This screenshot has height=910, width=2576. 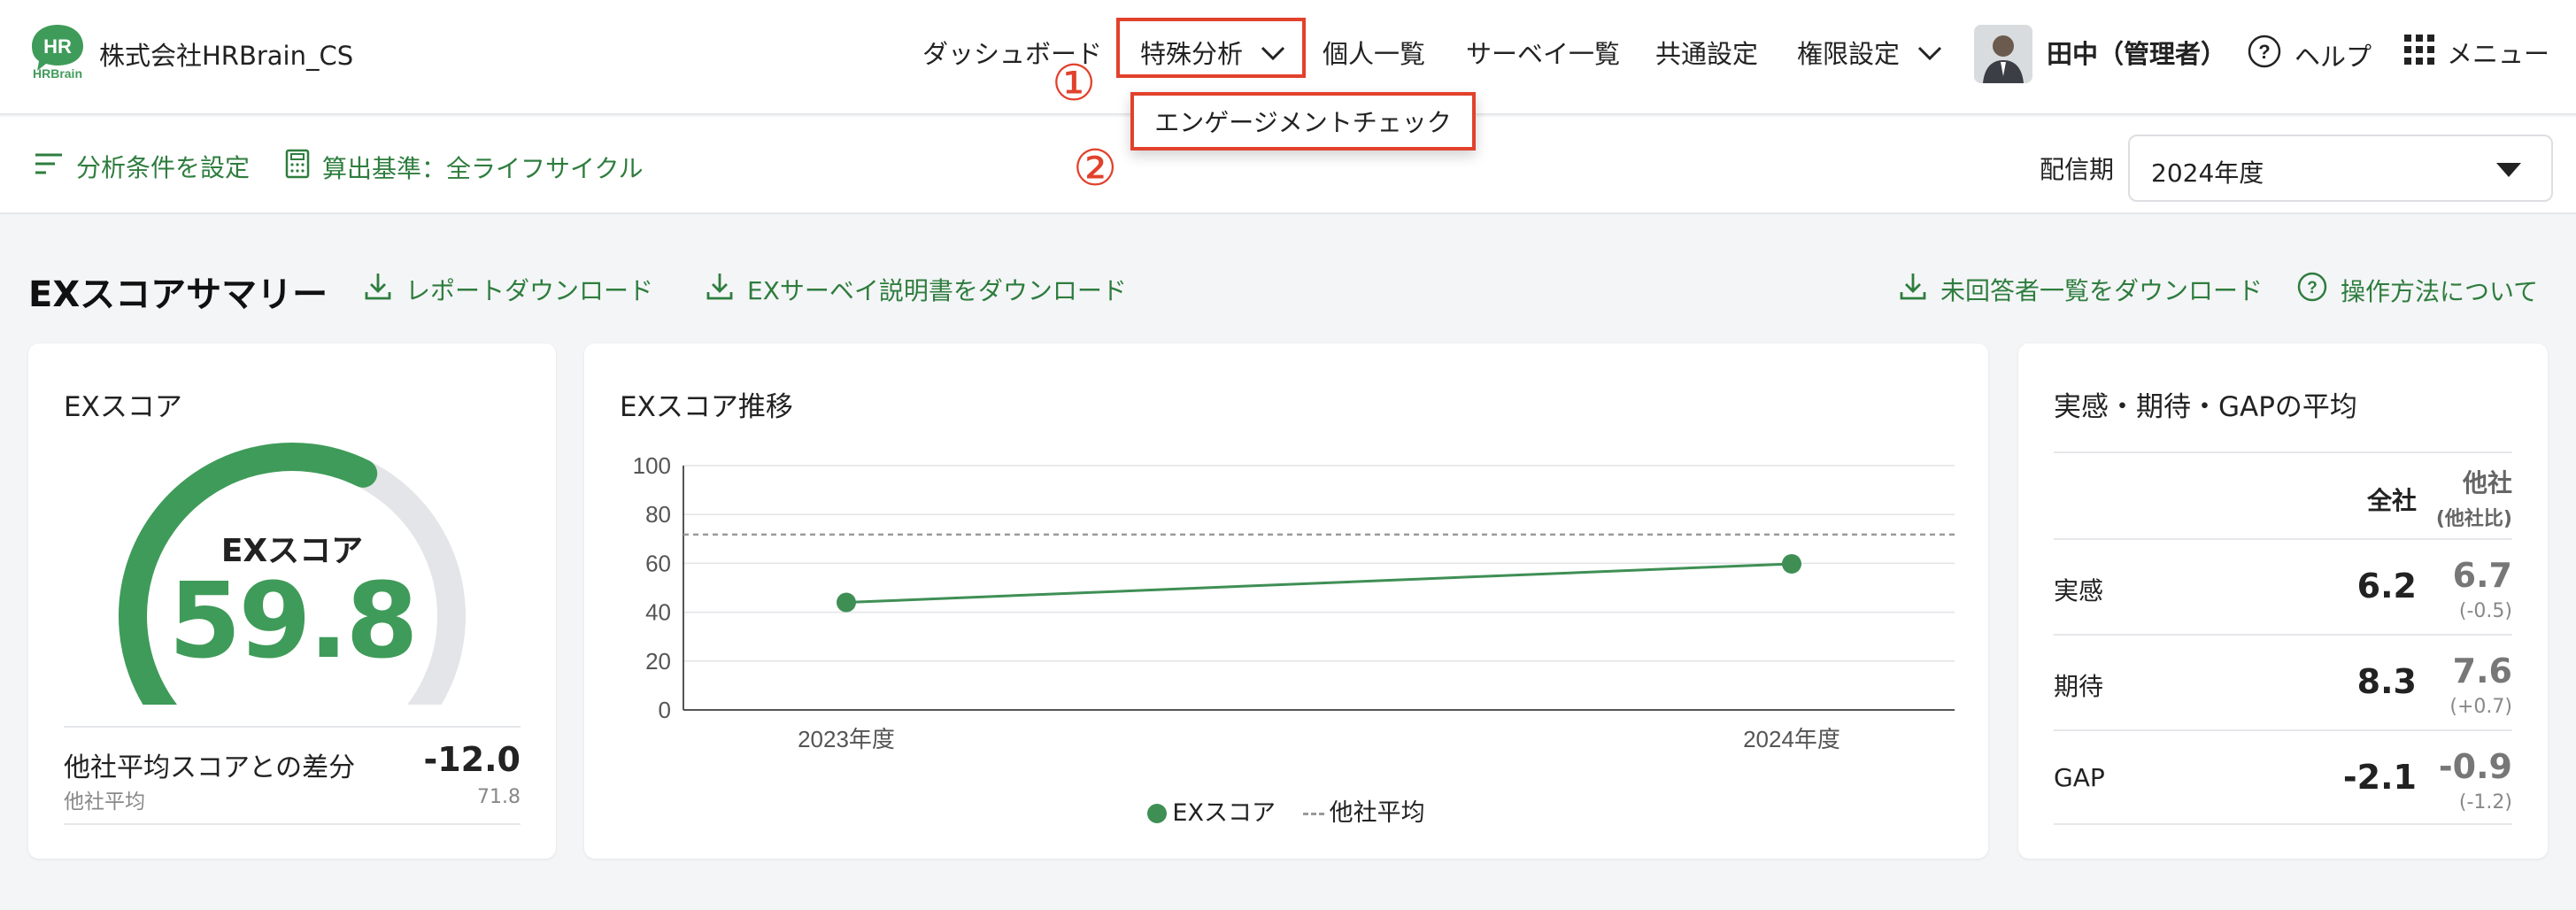 What do you see at coordinates (2077, 169) in the screenshot?
I see `period-label: 配信期` at bounding box center [2077, 169].